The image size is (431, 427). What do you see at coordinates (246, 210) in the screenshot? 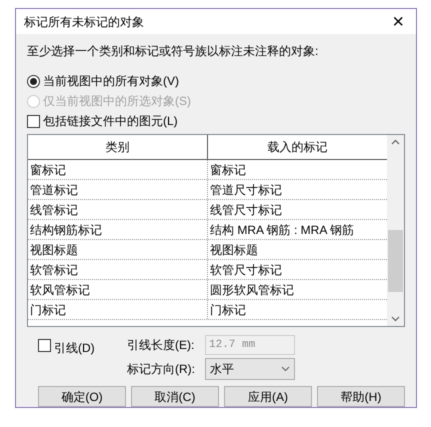
I see `table-cell-text: 线管尺寸标记` at bounding box center [246, 210].